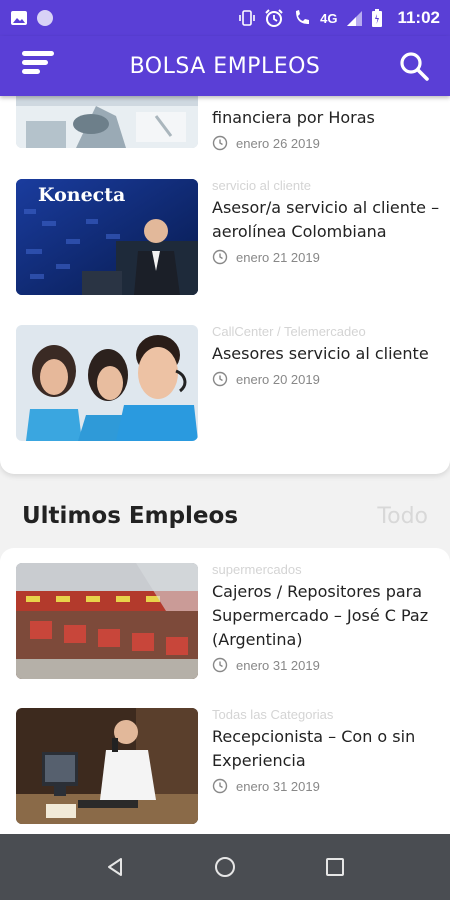 The height and width of the screenshot is (900, 450). I want to click on job-title: Asesores servicio al cliente, so click(320, 353).